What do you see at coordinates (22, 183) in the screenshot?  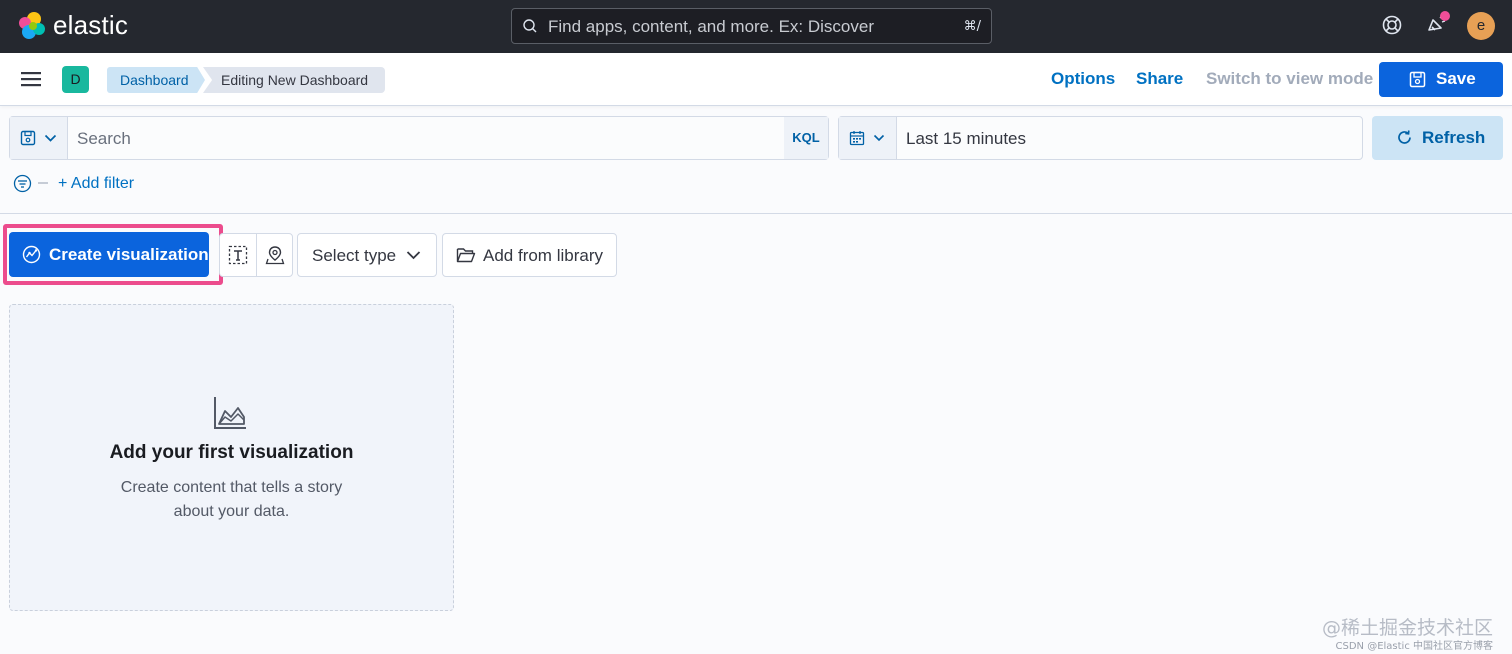 I see `filter-options-icon` at bounding box center [22, 183].